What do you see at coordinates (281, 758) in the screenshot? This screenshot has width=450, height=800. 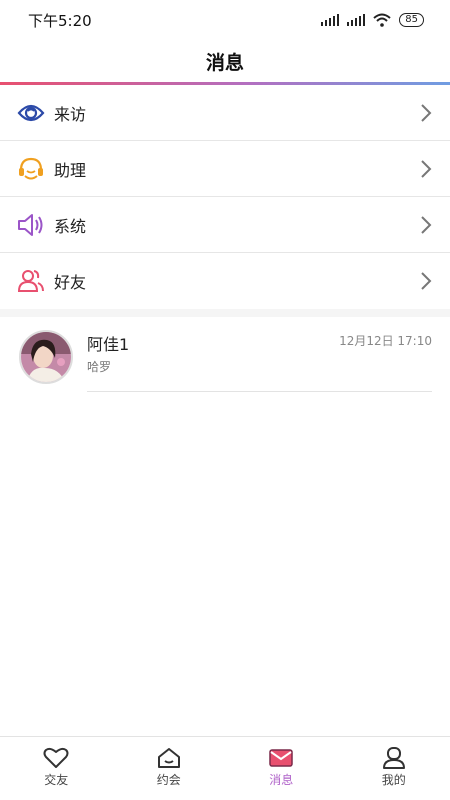 I see `mail-icon` at bounding box center [281, 758].